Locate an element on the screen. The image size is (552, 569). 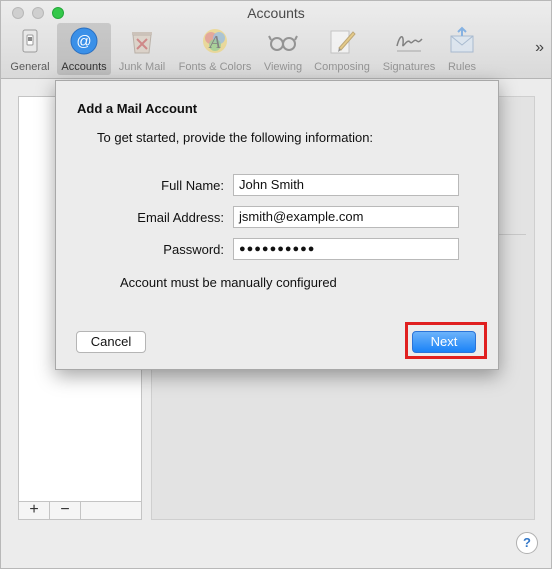
cancel-button: Cancel is located at coordinates (111, 342).